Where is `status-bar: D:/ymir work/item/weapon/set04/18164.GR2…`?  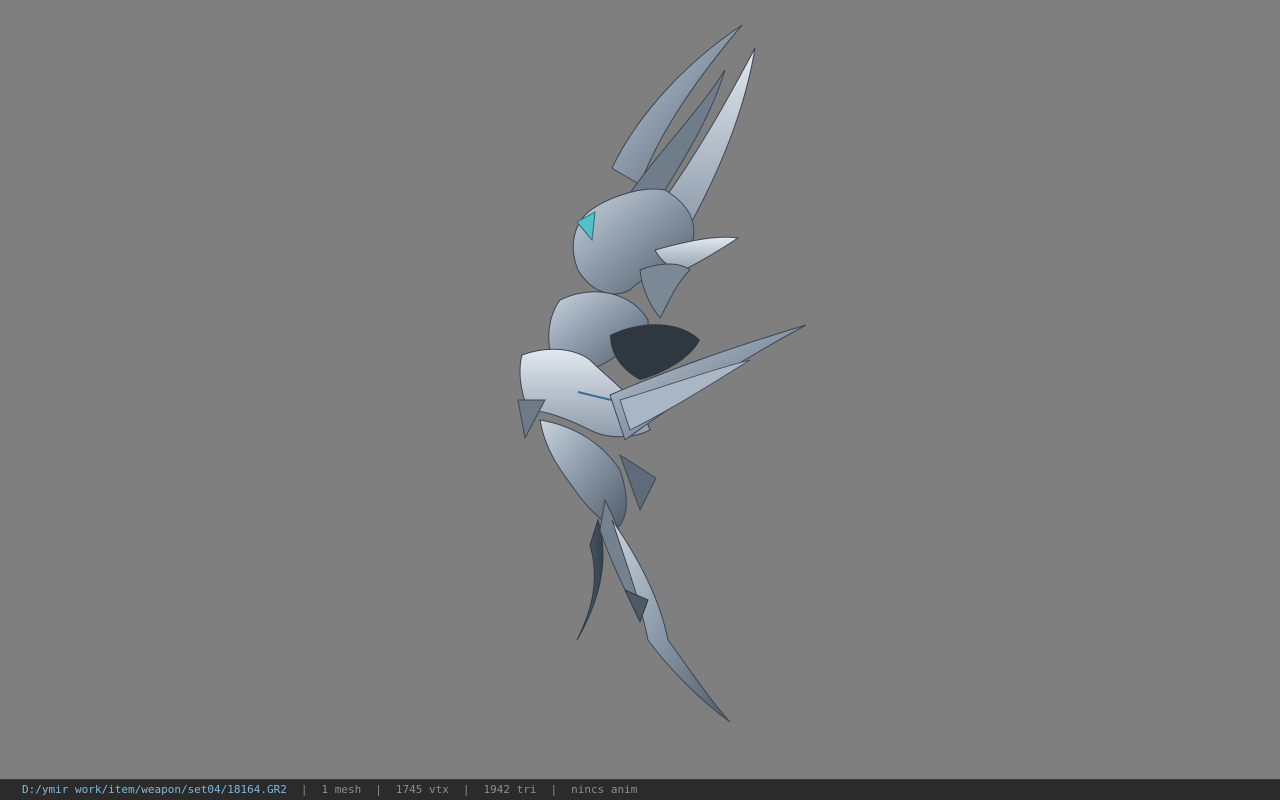
status-bar: D:/ymir work/item/weapon/set04/18164.GR2… is located at coordinates (640, 789).